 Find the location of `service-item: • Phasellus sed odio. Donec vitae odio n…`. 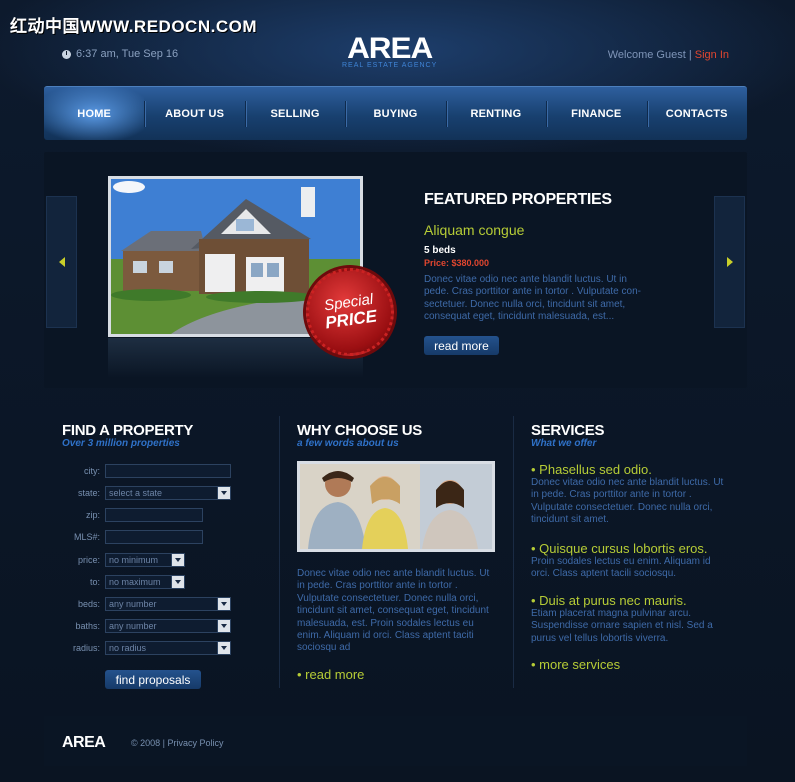

service-item: • Phasellus sed odio. Donec vitae odio n… is located at coordinates (631, 494).